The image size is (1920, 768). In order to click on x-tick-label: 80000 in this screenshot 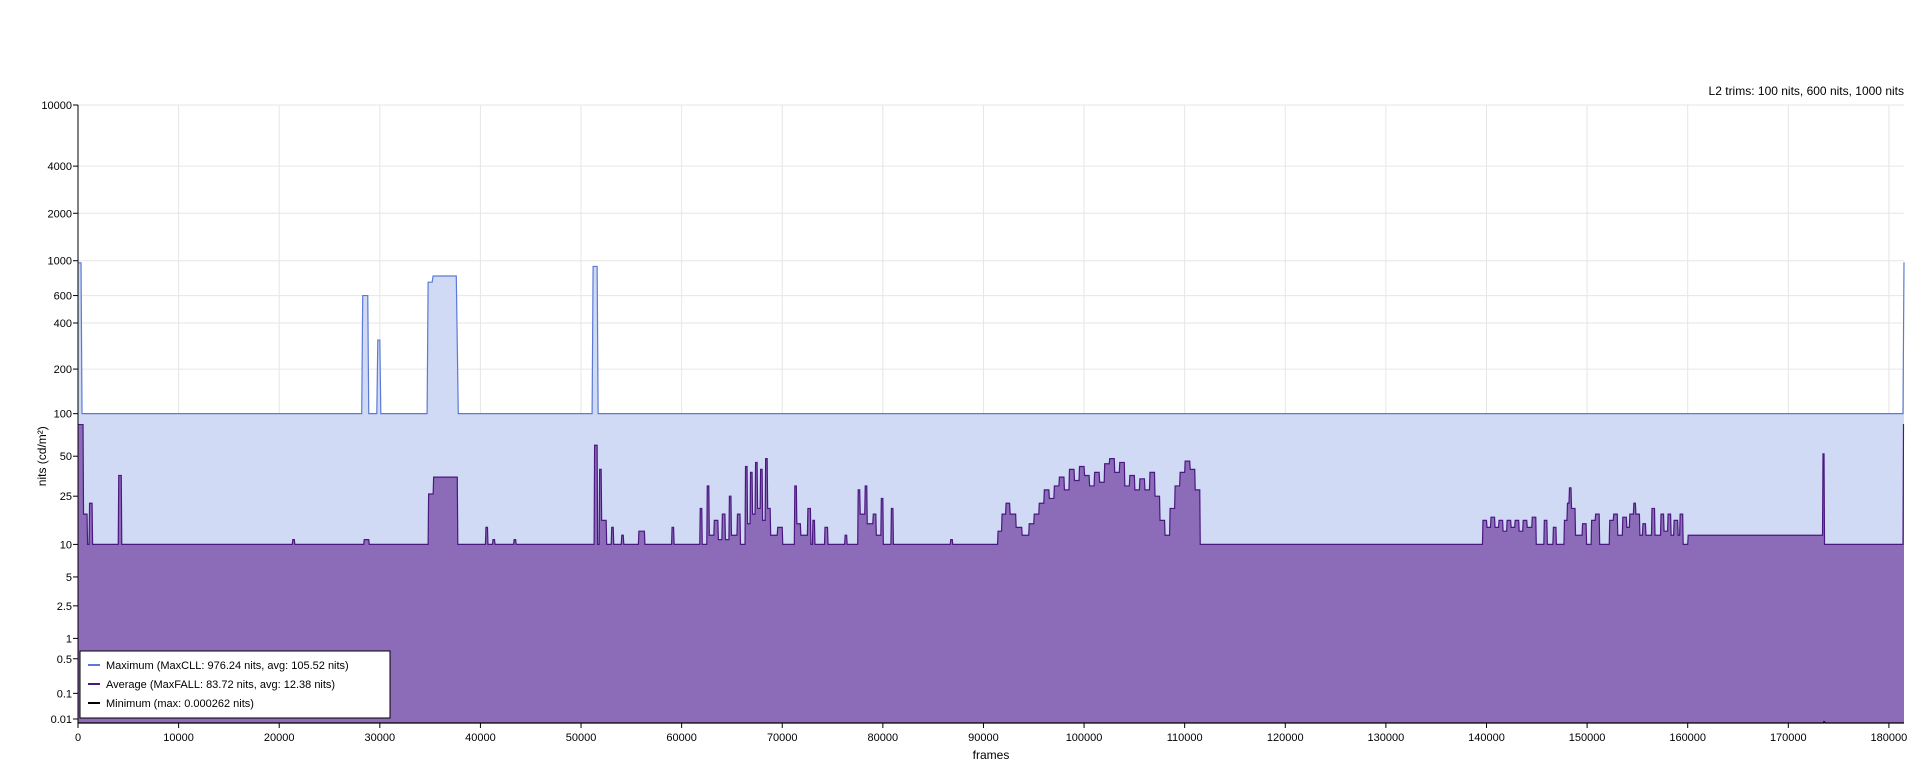, I will do `click(883, 738)`.